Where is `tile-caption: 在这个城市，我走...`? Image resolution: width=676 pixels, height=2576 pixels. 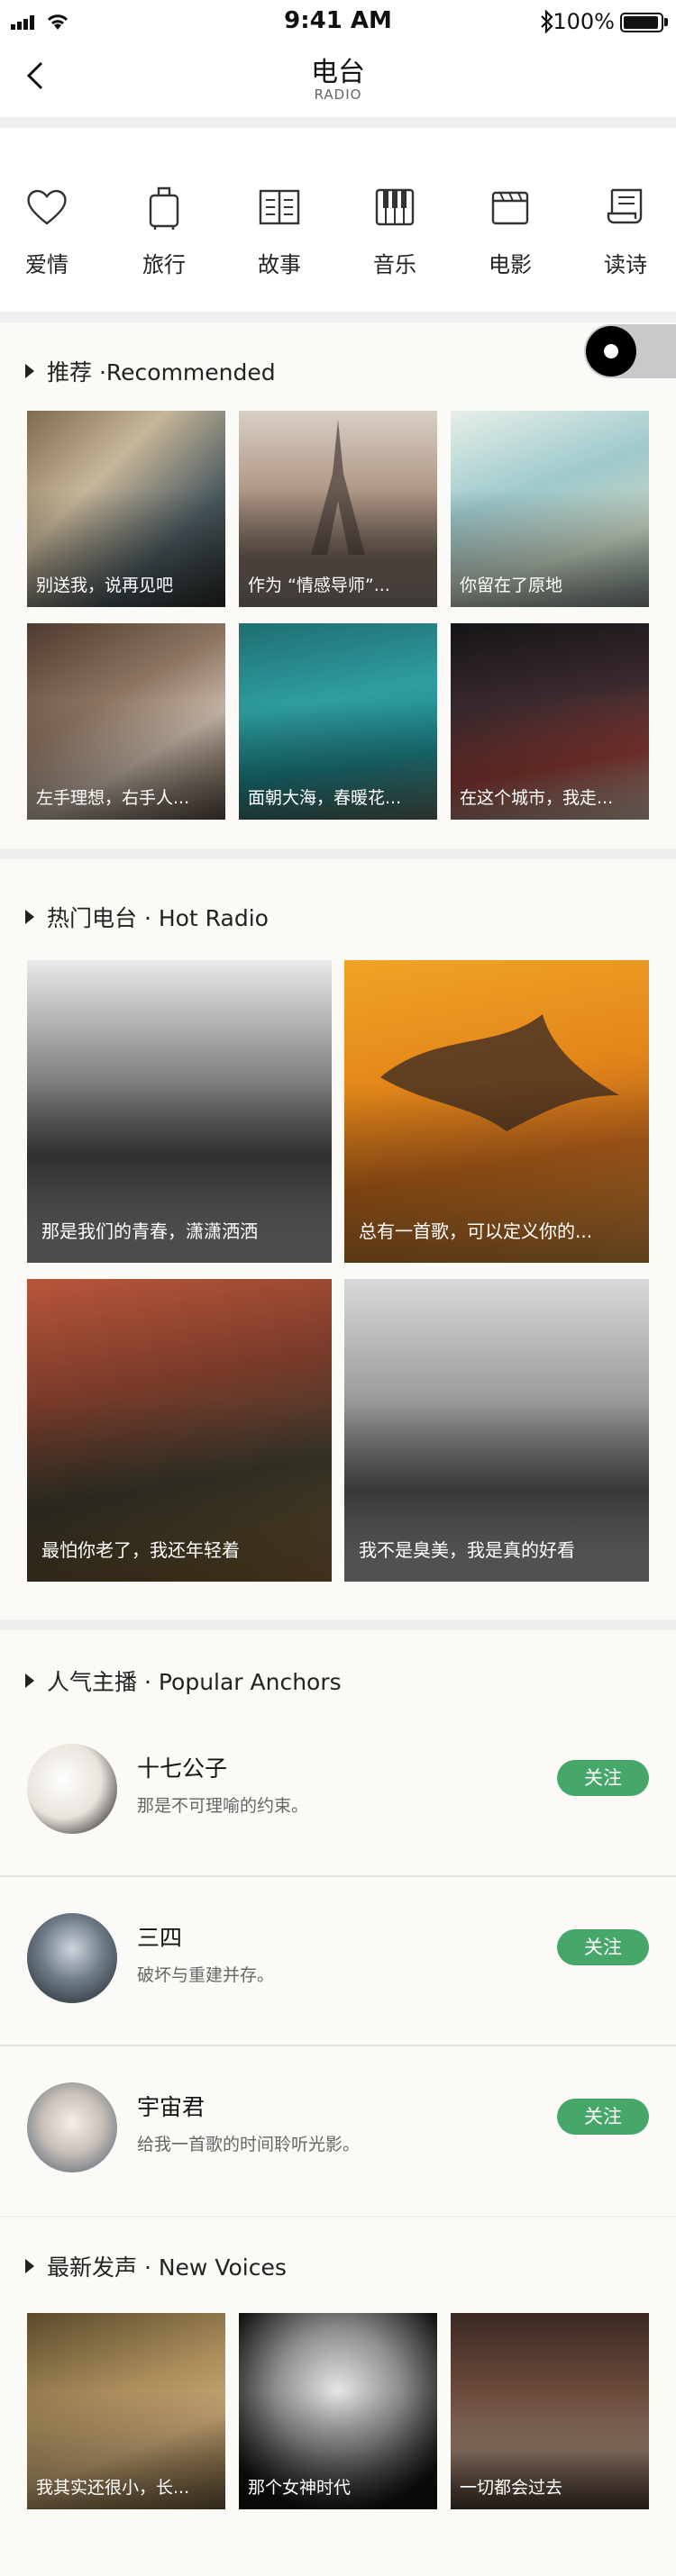 tile-caption: 在这个城市，我走... is located at coordinates (537, 798).